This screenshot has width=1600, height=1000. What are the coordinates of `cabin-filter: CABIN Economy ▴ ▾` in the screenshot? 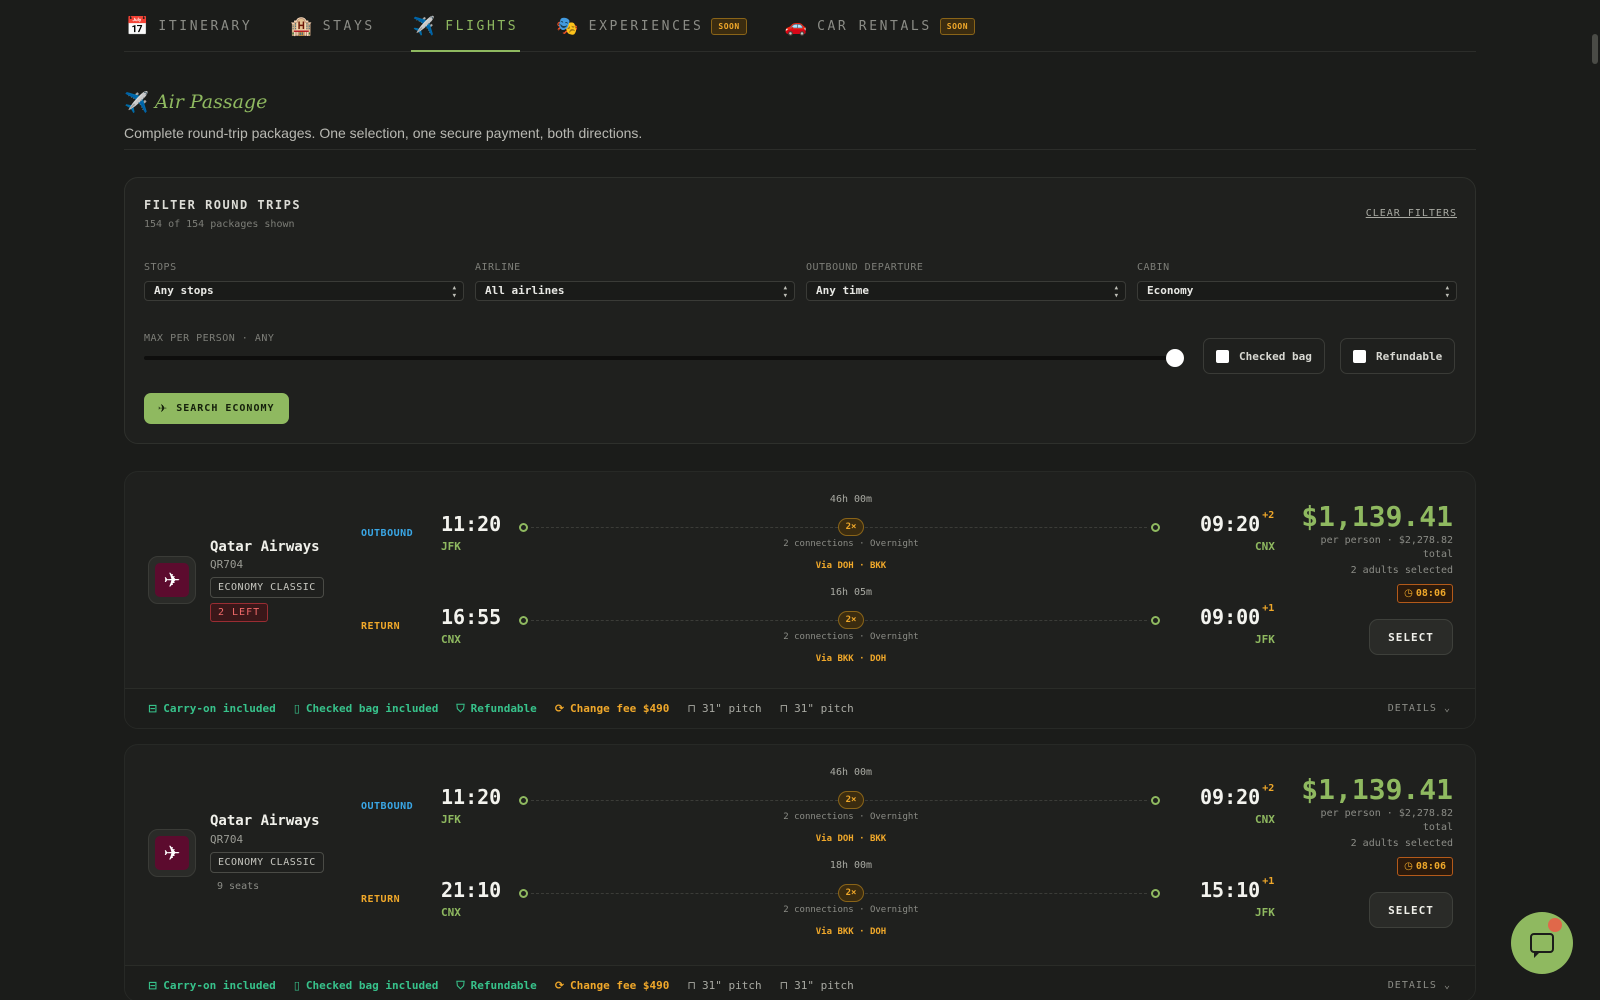 It's located at (1297, 281).